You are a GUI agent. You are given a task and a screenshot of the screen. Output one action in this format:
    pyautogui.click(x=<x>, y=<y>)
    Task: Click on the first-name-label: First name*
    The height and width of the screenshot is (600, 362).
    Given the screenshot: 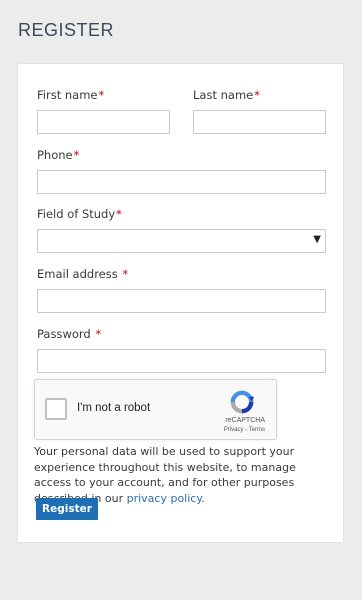 What is the action you would take?
    pyautogui.click(x=70, y=95)
    